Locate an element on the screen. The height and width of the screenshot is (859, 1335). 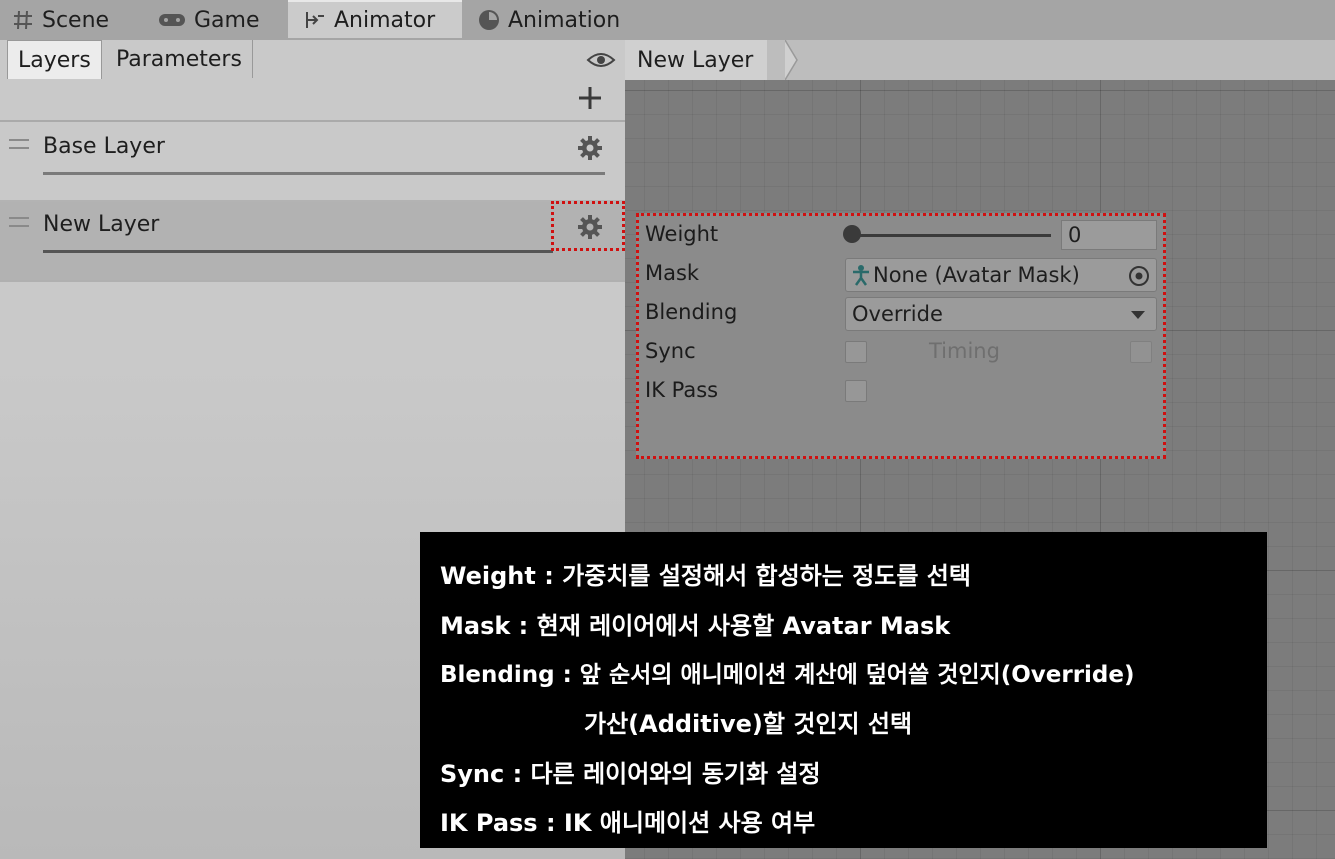
weight-label: Weight is located at coordinates (682, 234).